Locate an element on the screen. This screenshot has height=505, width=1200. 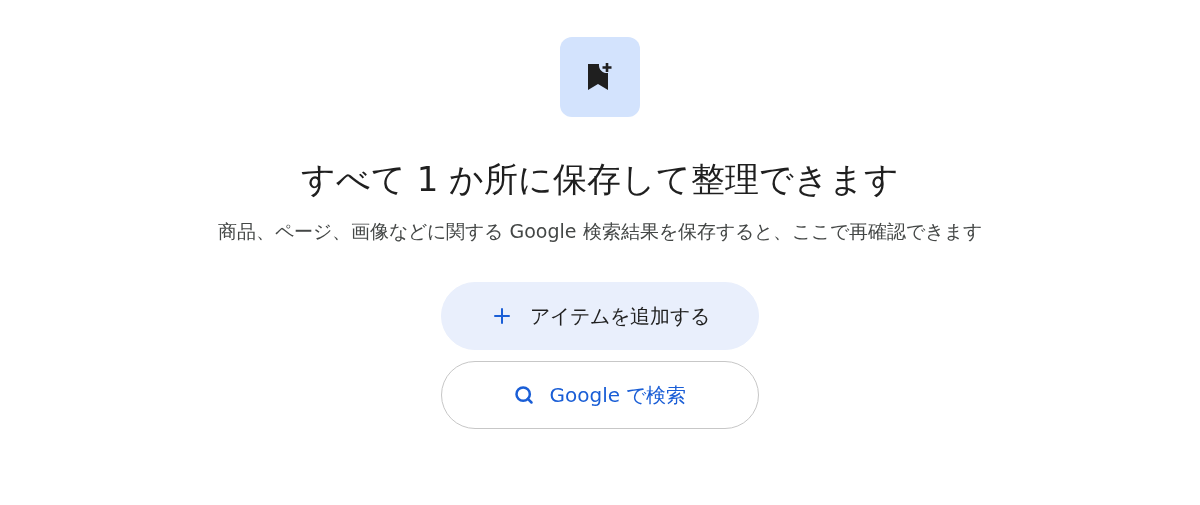
description-text: 商品、ページ、画像などに関する Google 検索結果を保存すると、ここで再確認できます is located at coordinates (600, 231).